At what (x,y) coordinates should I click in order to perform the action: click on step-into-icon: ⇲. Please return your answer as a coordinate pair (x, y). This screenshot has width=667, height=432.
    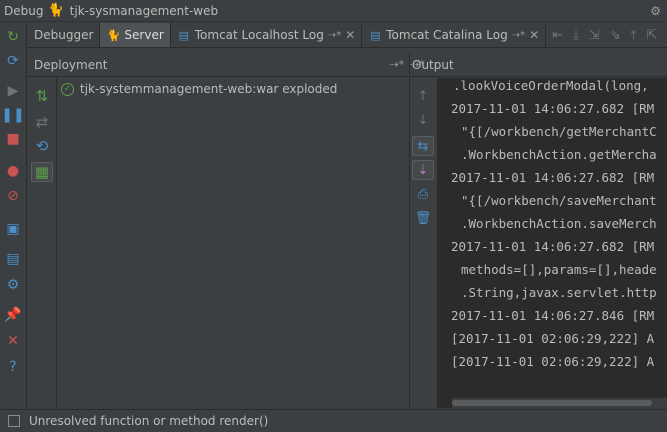
    Looking at the image, I should click on (594, 35).